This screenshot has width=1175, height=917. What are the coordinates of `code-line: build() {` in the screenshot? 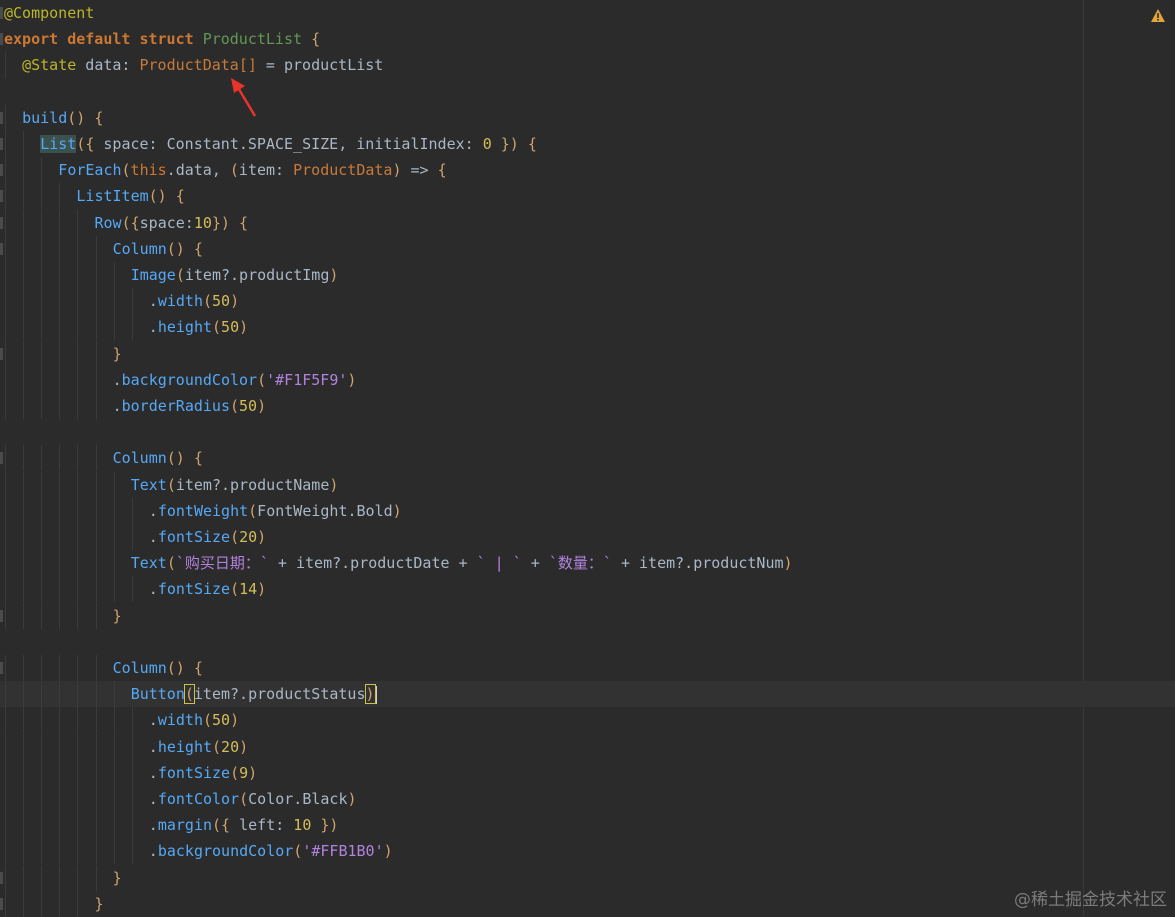 It's located at (587, 117).